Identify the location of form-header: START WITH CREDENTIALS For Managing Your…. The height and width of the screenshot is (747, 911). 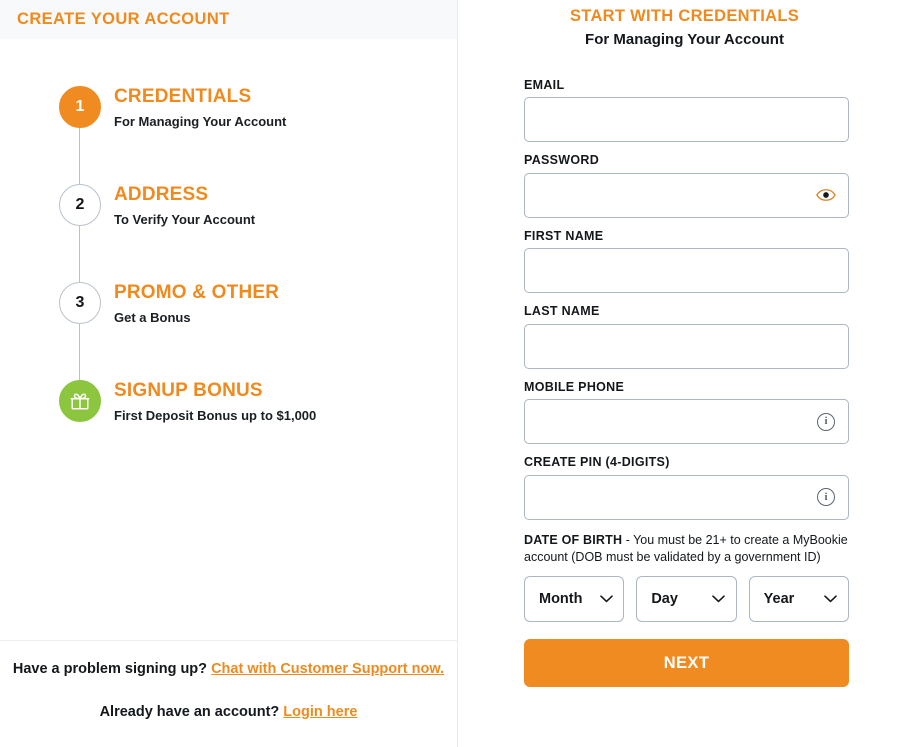
(684, 24).